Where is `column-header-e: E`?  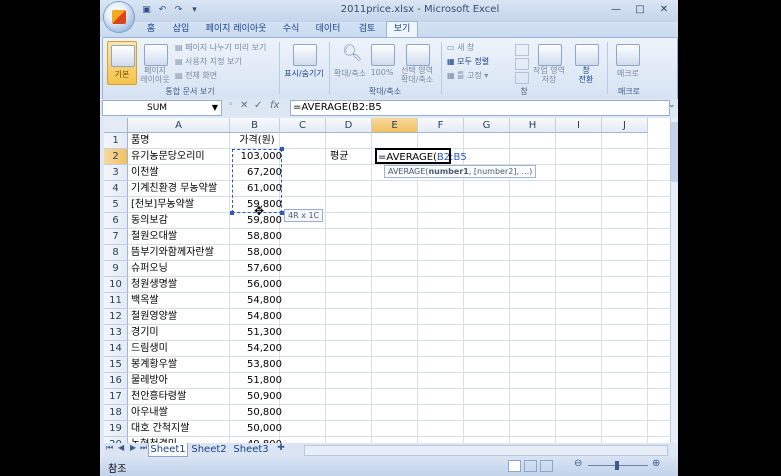 column-header-e: E is located at coordinates (395, 125).